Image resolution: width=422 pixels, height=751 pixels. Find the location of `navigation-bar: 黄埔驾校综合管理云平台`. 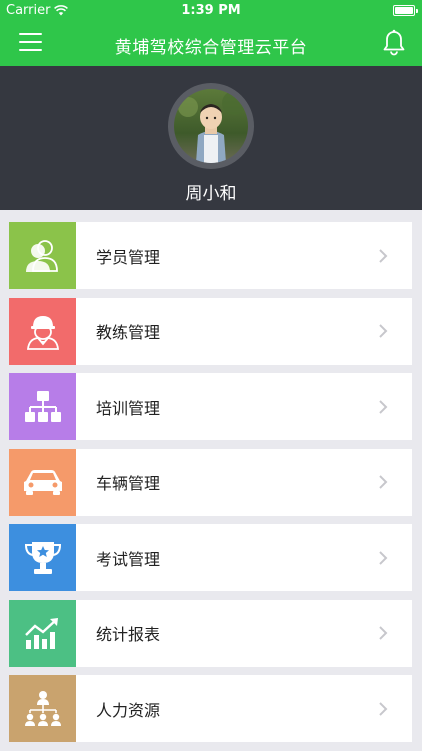

navigation-bar: 黄埔驾校综合管理云平台 is located at coordinates (211, 44).